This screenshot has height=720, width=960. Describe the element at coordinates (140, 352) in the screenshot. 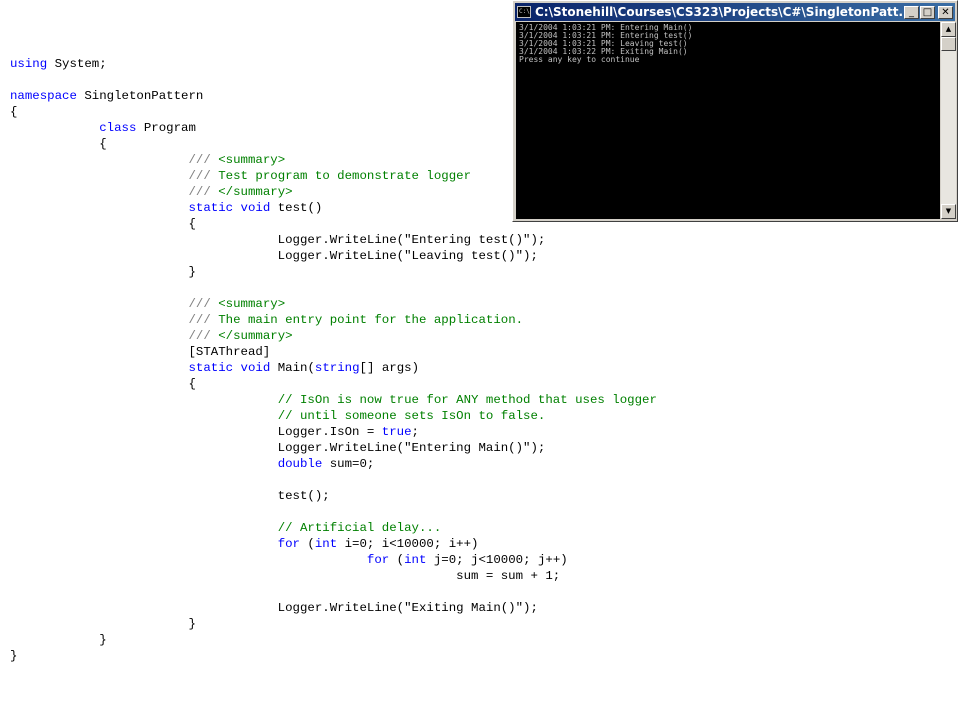

I see `code-text: [STAThread]` at that location.